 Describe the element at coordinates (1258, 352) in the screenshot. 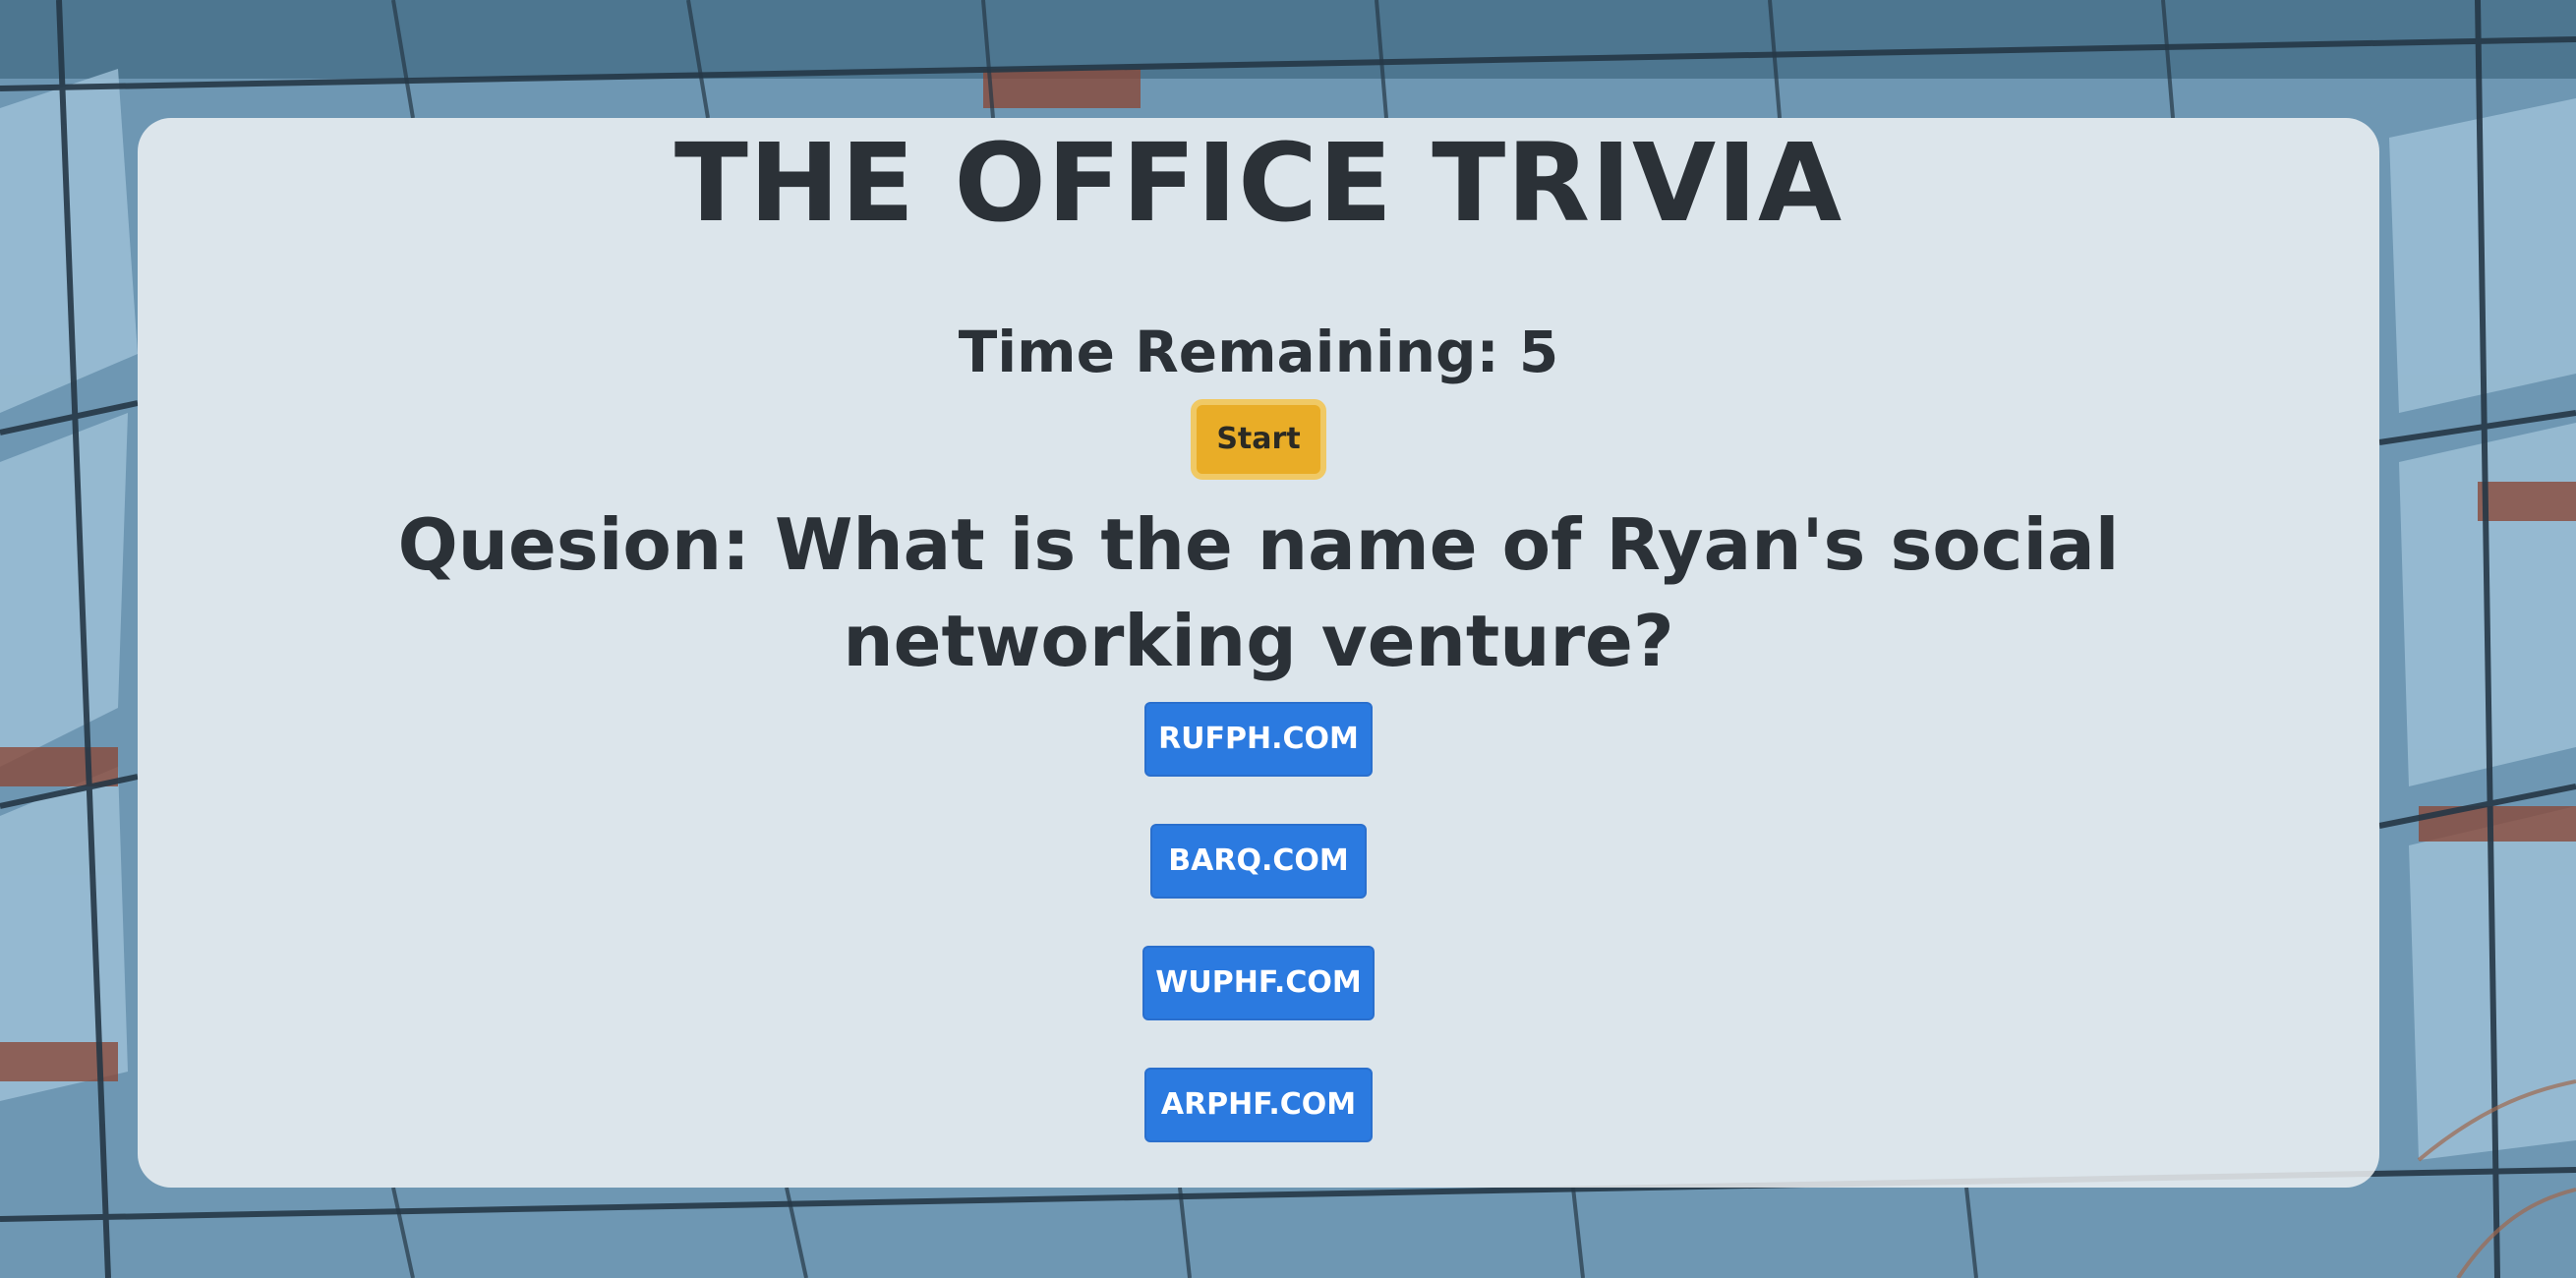

I see `time-remaining: Time Remaining: 5` at that location.